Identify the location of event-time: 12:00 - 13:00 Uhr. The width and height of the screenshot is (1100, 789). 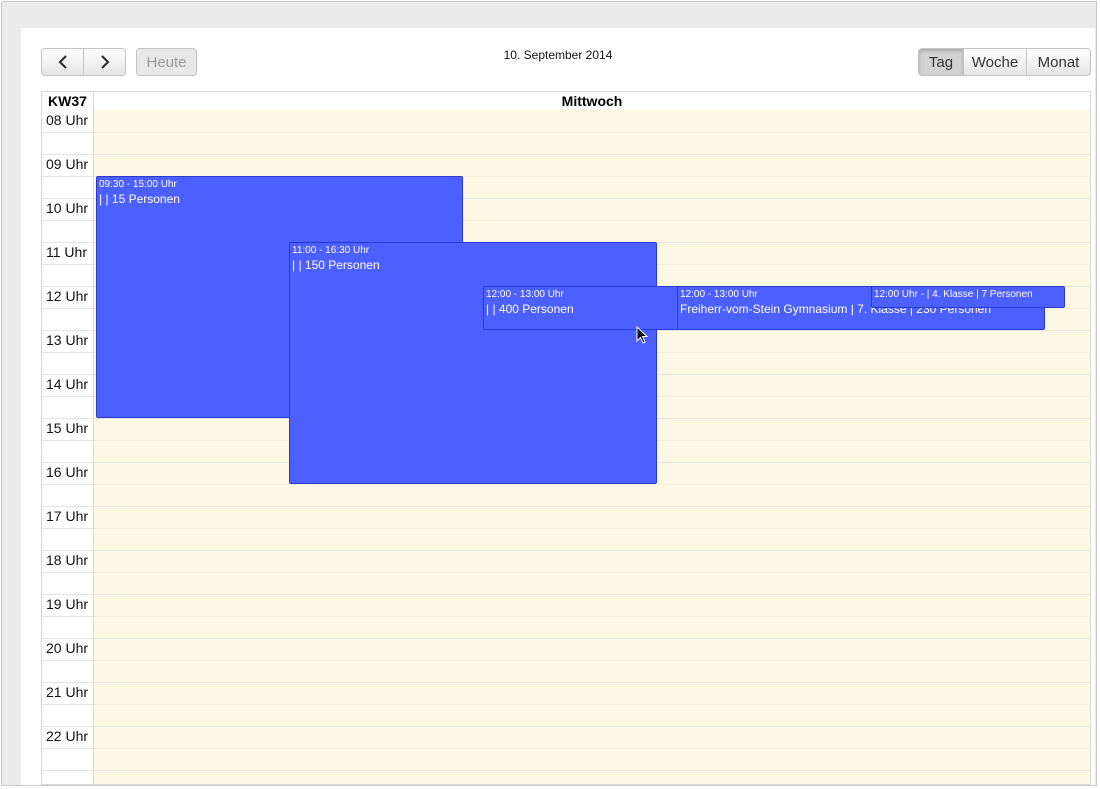
(525, 294).